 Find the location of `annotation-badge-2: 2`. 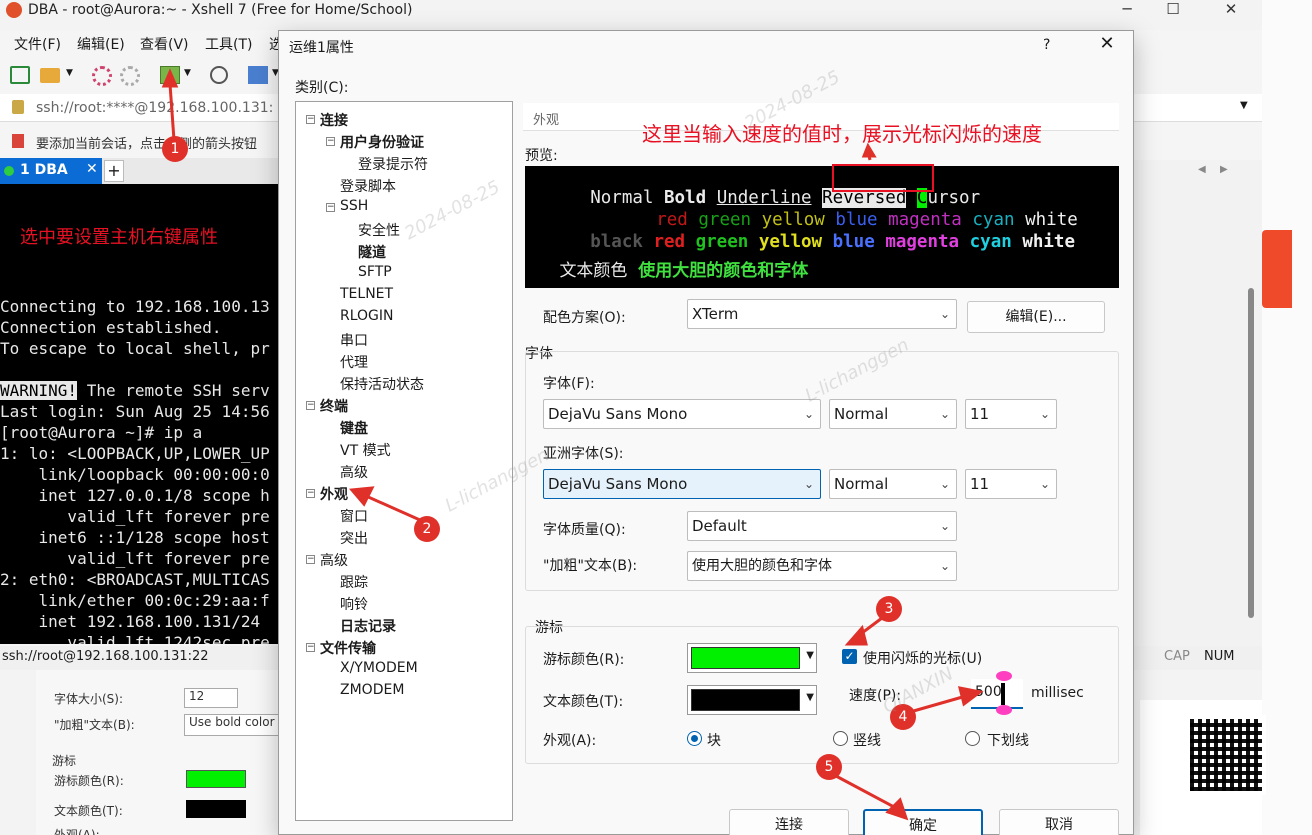

annotation-badge-2: 2 is located at coordinates (427, 529).